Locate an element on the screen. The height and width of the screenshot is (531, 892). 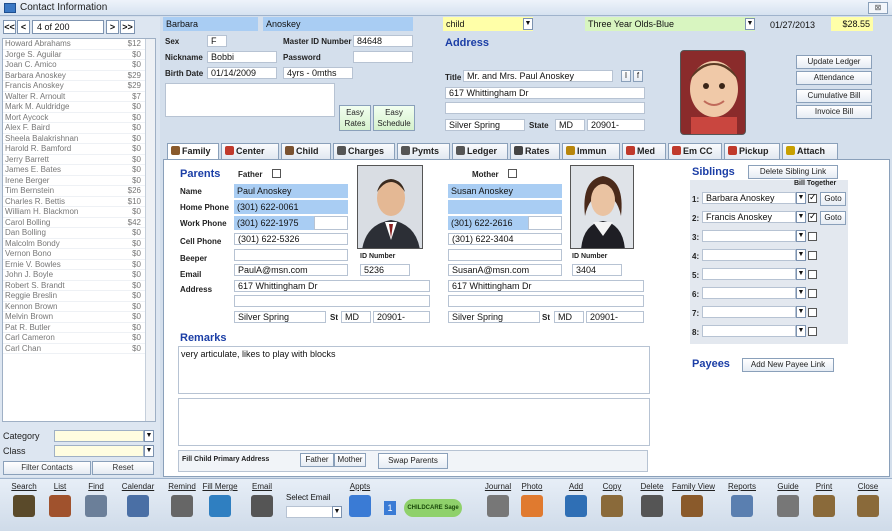
last-name-field: Anoskey is located at coordinates (338, 24).